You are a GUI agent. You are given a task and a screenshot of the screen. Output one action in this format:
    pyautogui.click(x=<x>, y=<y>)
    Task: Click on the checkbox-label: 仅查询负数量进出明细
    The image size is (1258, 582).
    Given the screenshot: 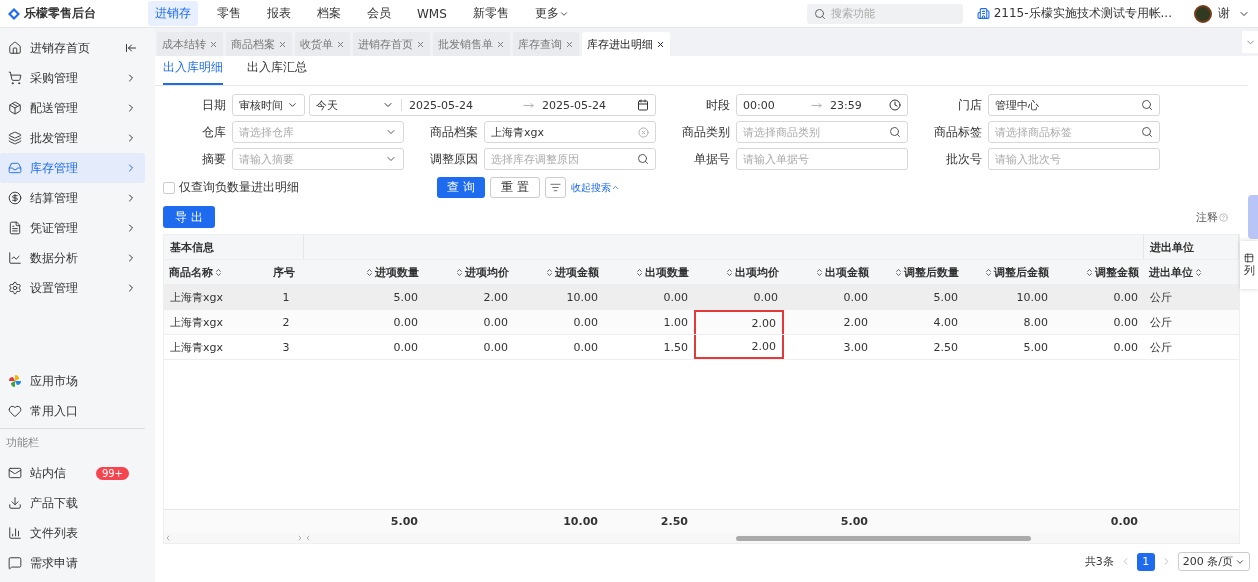 What is the action you would take?
    pyautogui.click(x=308, y=187)
    